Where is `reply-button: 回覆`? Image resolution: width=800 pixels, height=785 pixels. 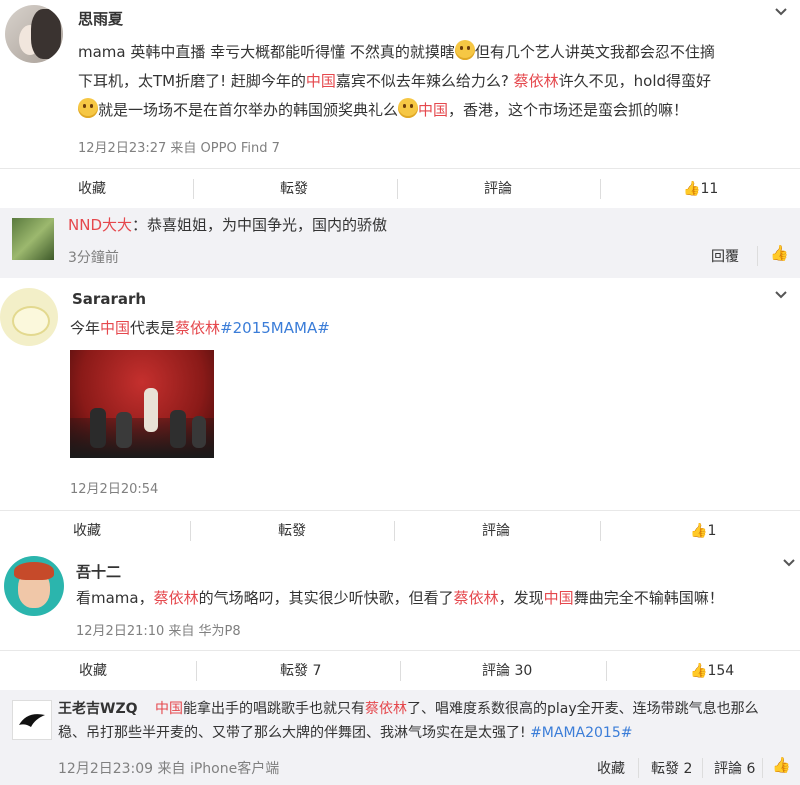
reply-button: 回覆 is located at coordinates (725, 256).